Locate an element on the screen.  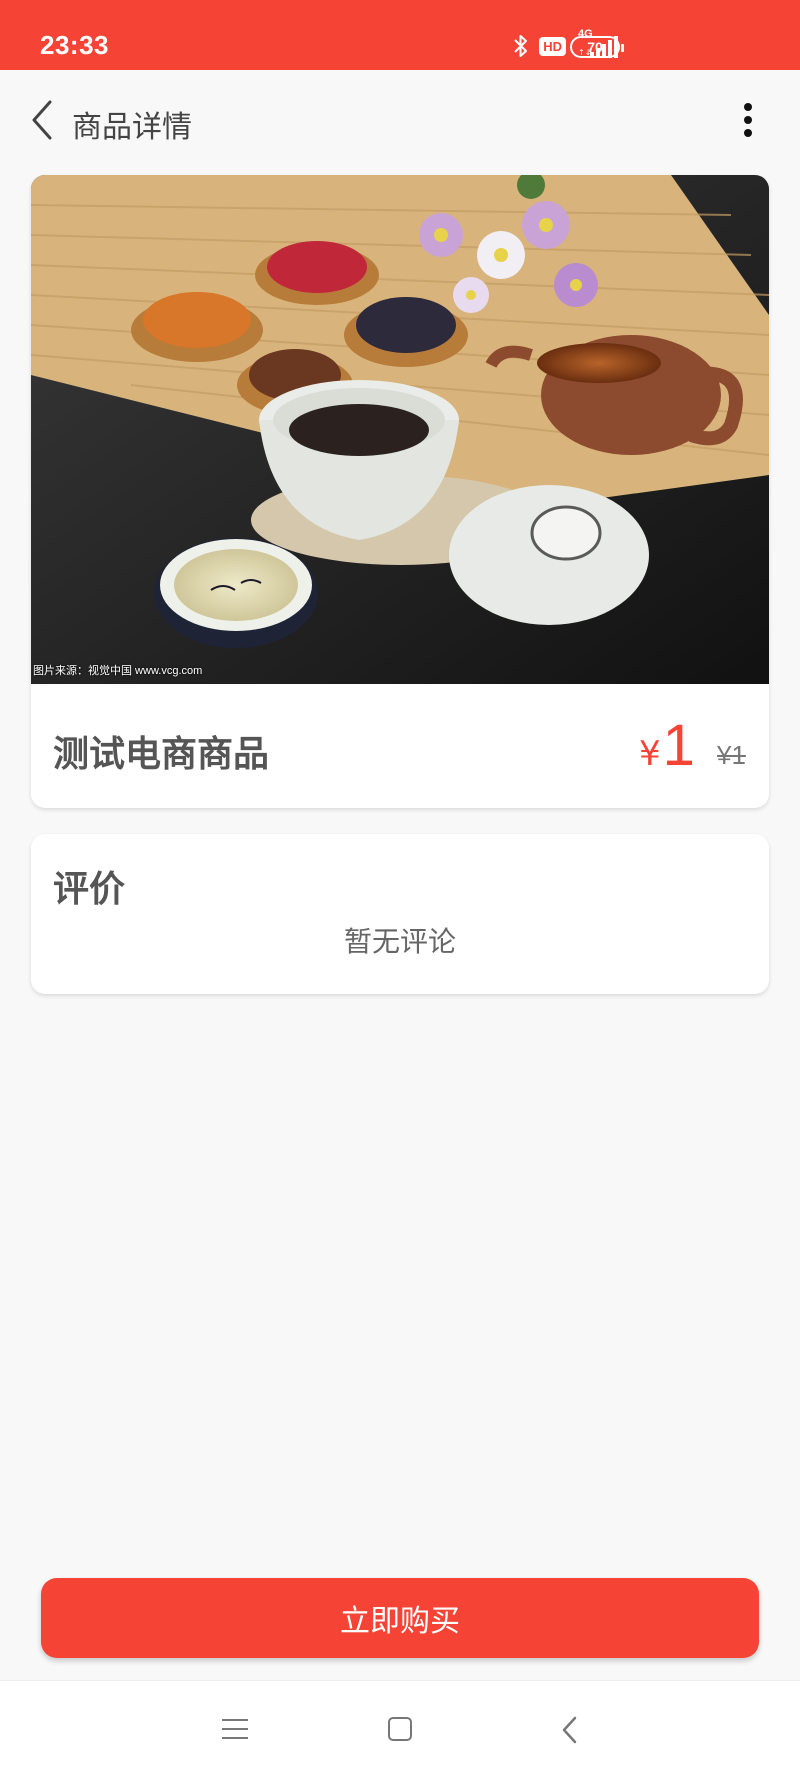
back-icon is located at coordinates (570, 1730).